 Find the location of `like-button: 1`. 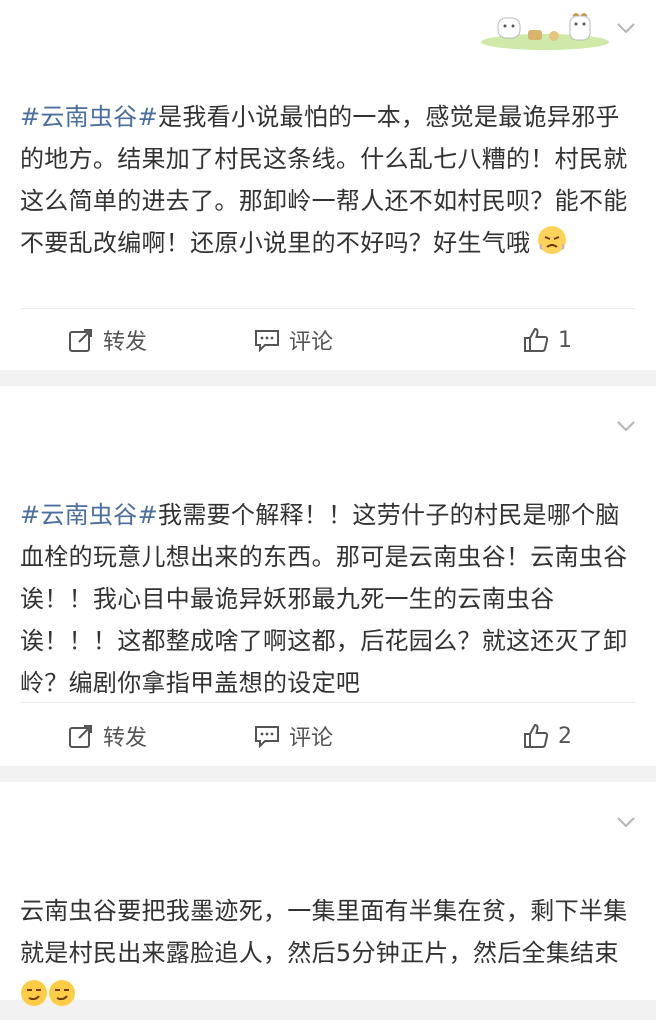

like-button: 1 is located at coordinates (521, 340).